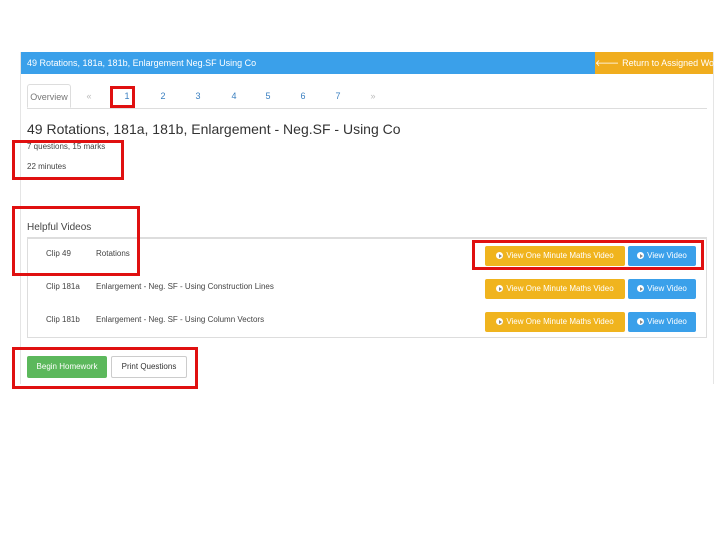 This screenshot has width=720, height=540. Describe the element at coordinates (373, 96) in the screenshot. I see `tab-next: »` at that location.